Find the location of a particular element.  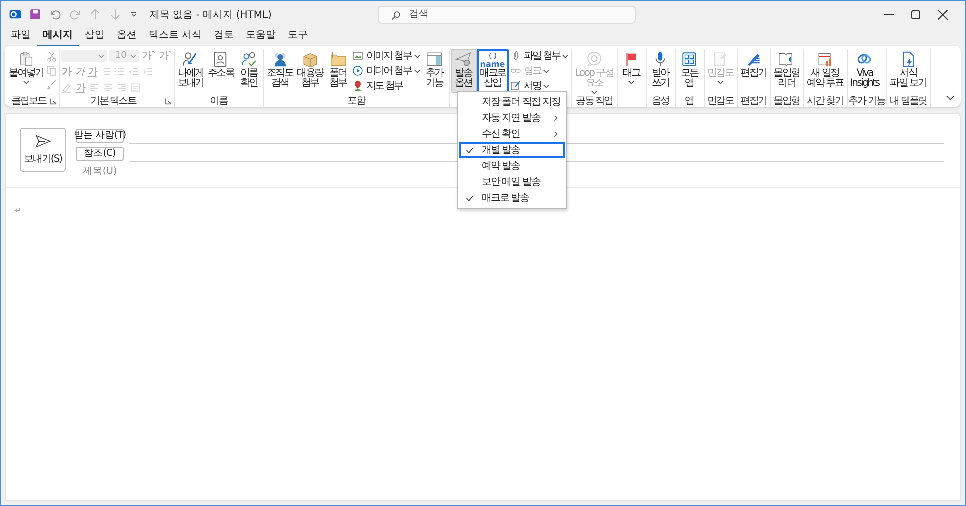

ribbon-button: 조직도 검색 is located at coordinates (280, 71).